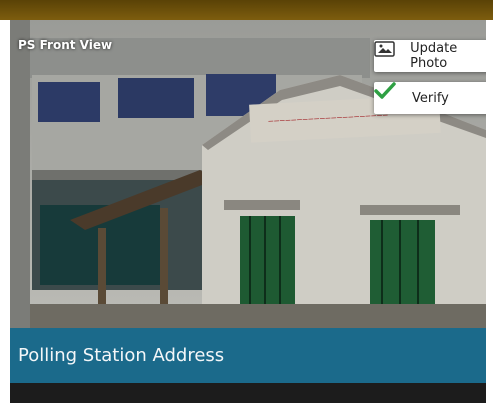 Image resolution: width=493 pixels, height=403 pixels. What do you see at coordinates (389, 94) in the screenshot?
I see `checkmark-icon` at bounding box center [389, 94].